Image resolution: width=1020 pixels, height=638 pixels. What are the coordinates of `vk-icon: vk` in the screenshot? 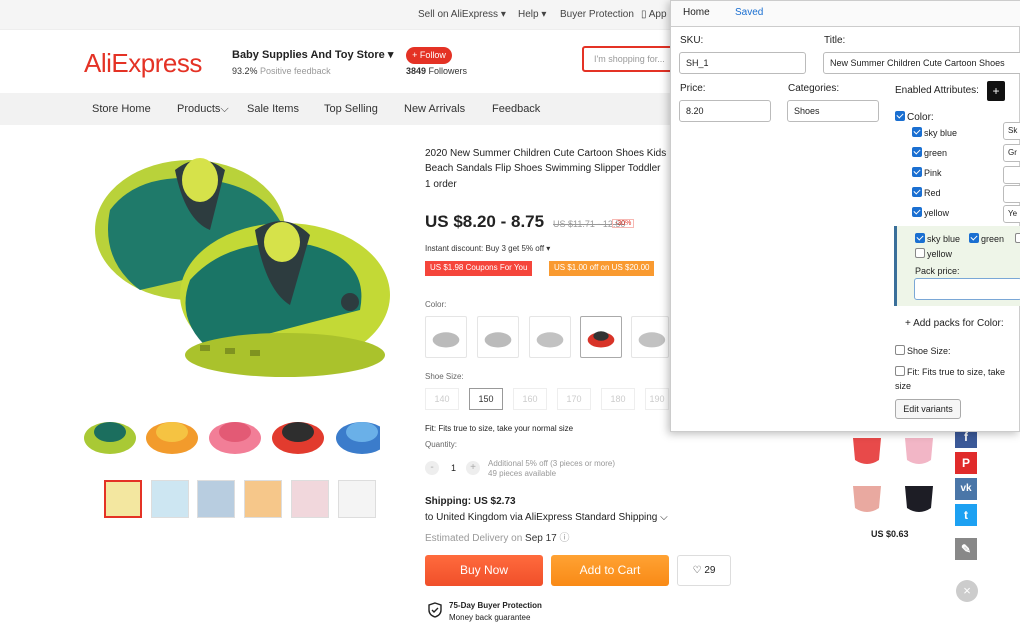 It's located at (966, 489).